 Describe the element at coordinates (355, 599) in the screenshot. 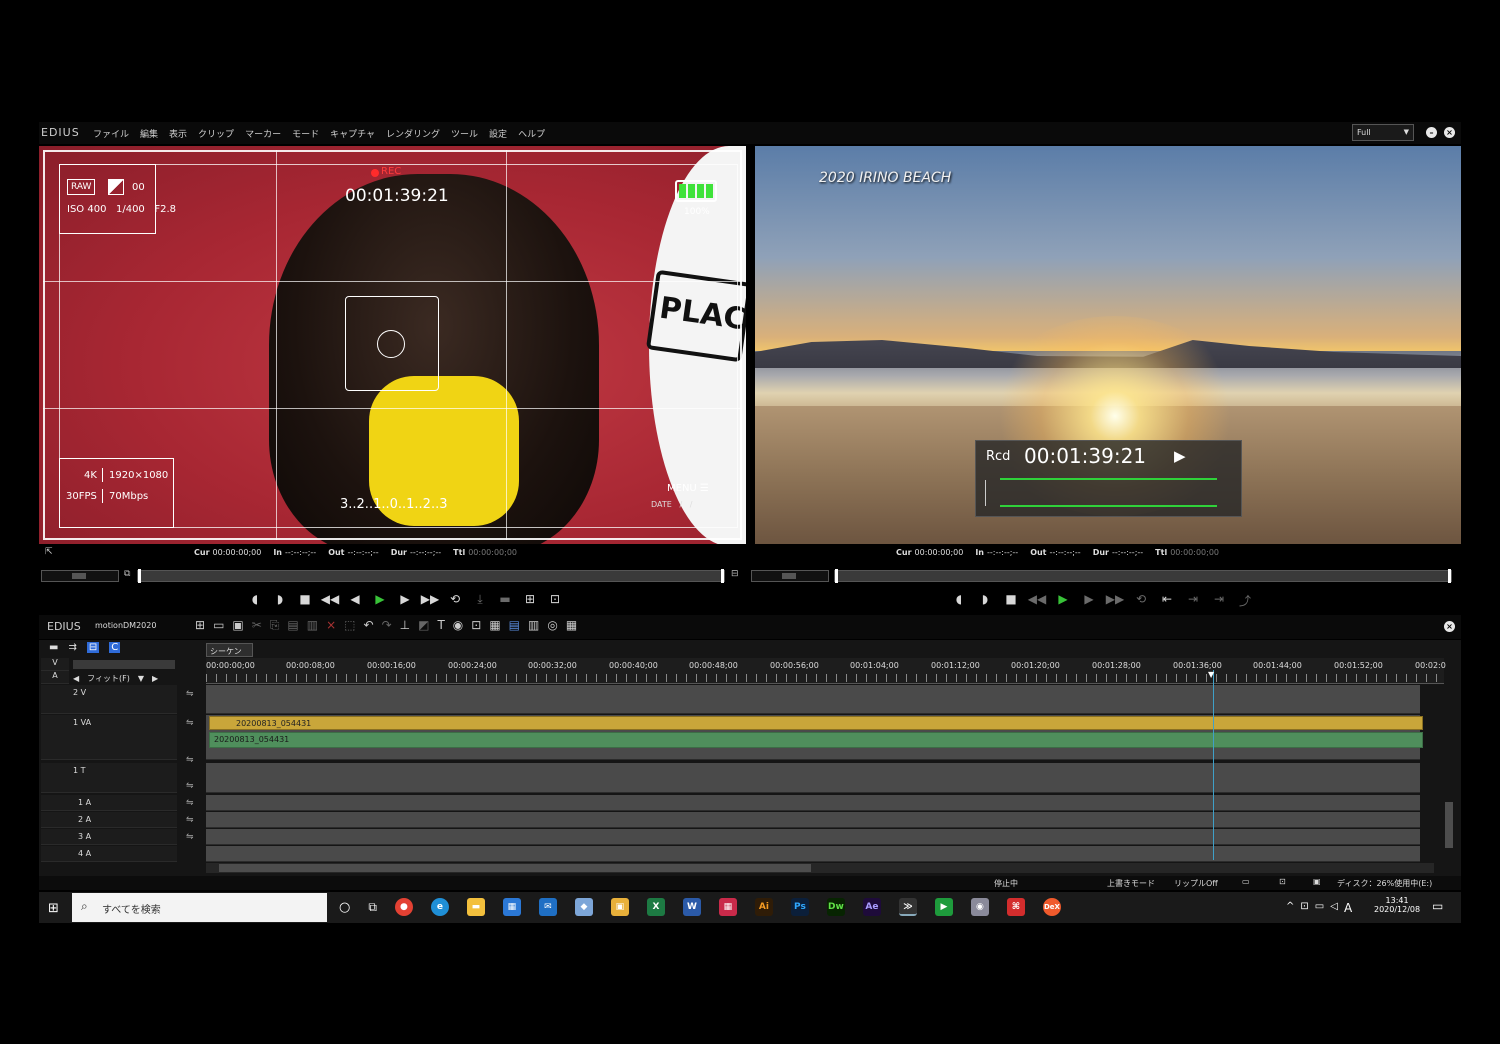

I see `step-back-icon: ◀` at that location.